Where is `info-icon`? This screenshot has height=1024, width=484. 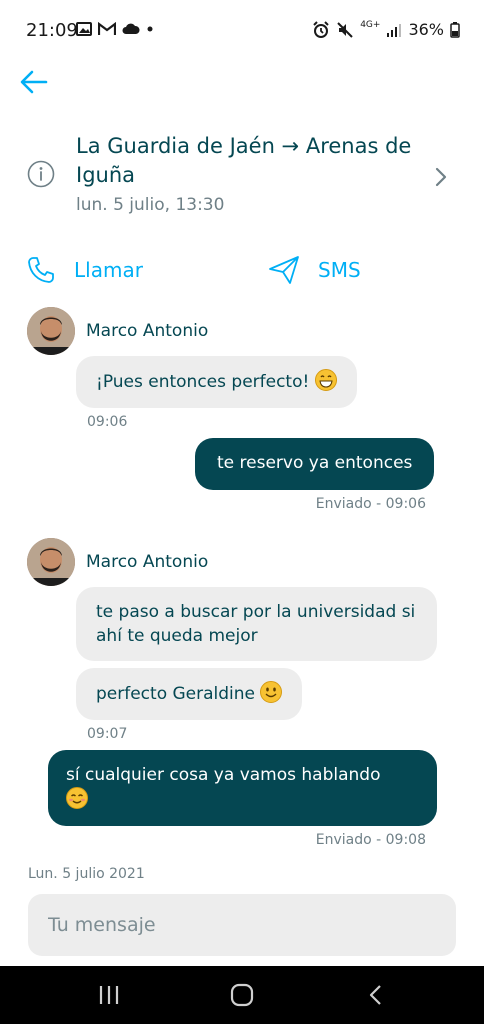 info-icon is located at coordinates (41, 174).